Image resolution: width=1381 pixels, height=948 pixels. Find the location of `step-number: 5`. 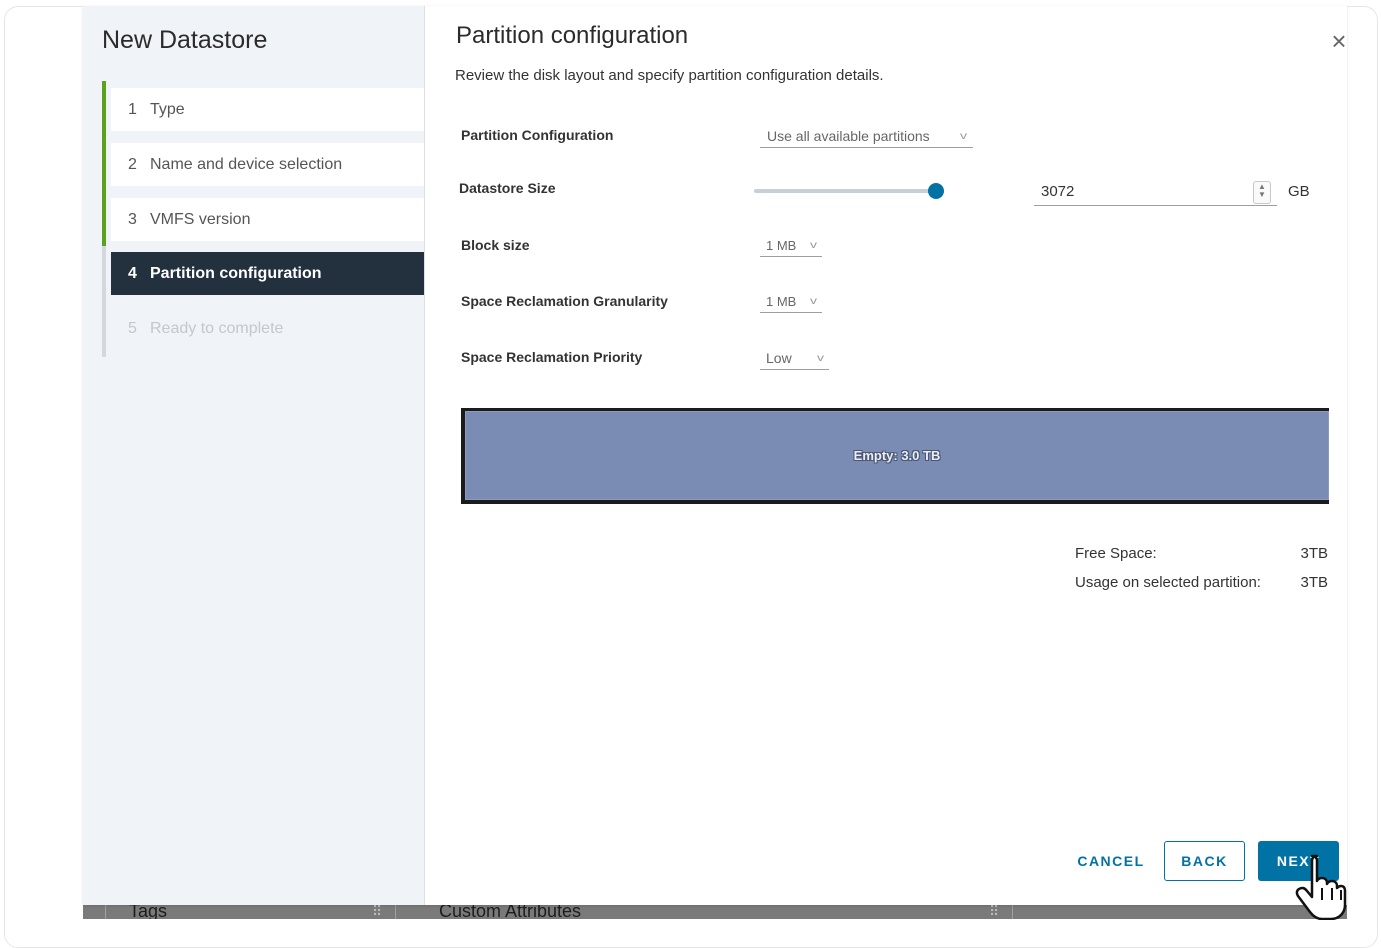

step-number: 5 is located at coordinates (132, 328).